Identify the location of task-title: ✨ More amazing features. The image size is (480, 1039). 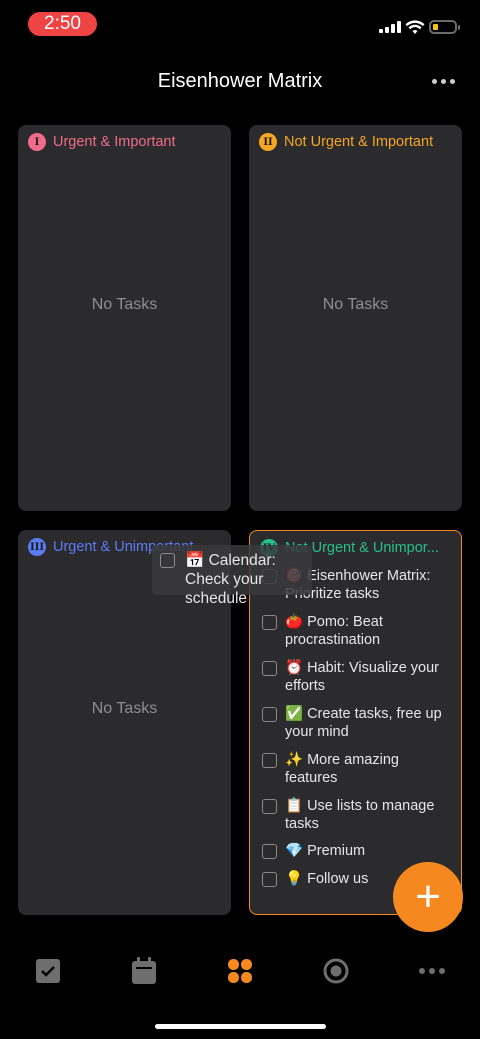
(342, 769).